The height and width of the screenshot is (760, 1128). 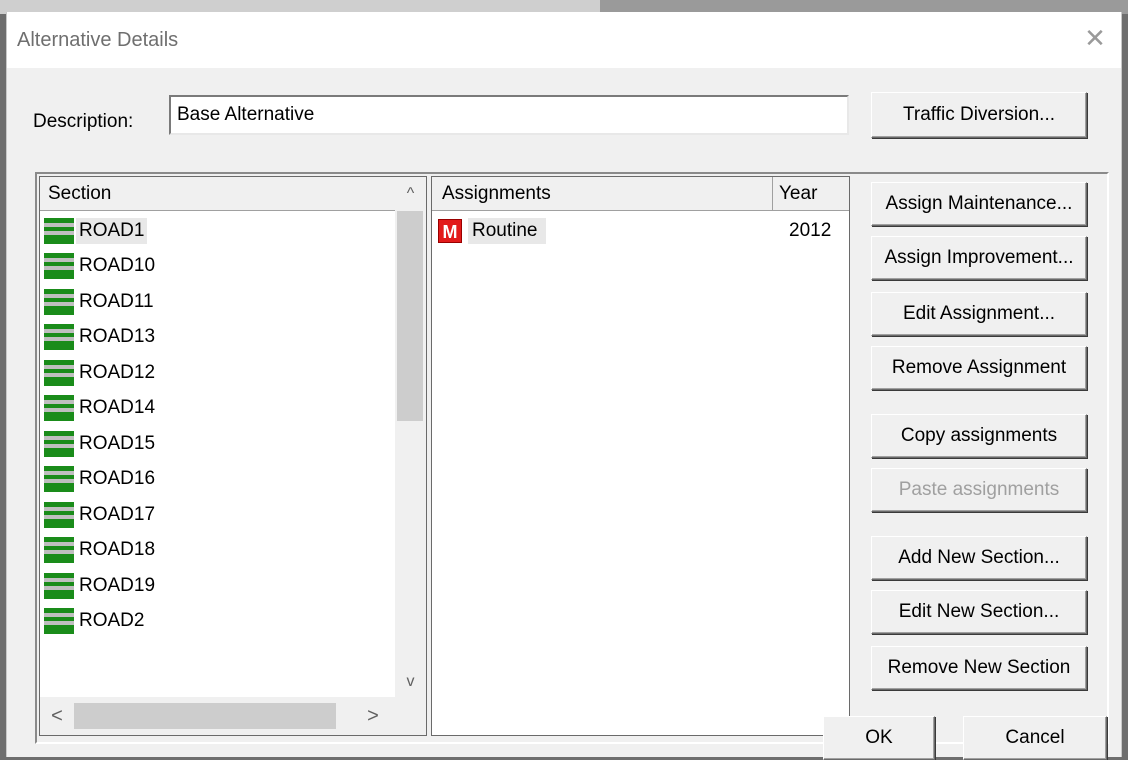 What do you see at coordinates (564, 40) in the screenshot?
I see `title-bar: Alternative Details ✕` at bounding box center [564, 40].